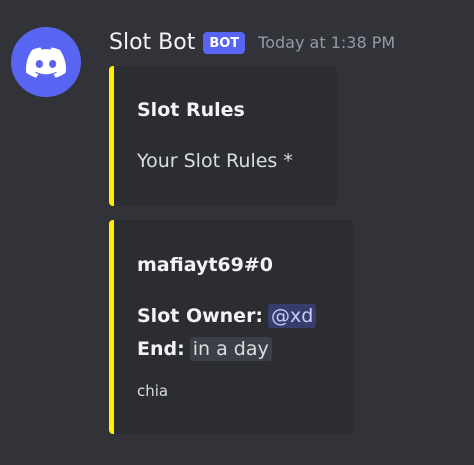  What do you see at coordinates (292, 316) in the screenshot?
I see `user-mention: @xd` at bounding box center [292, 316].